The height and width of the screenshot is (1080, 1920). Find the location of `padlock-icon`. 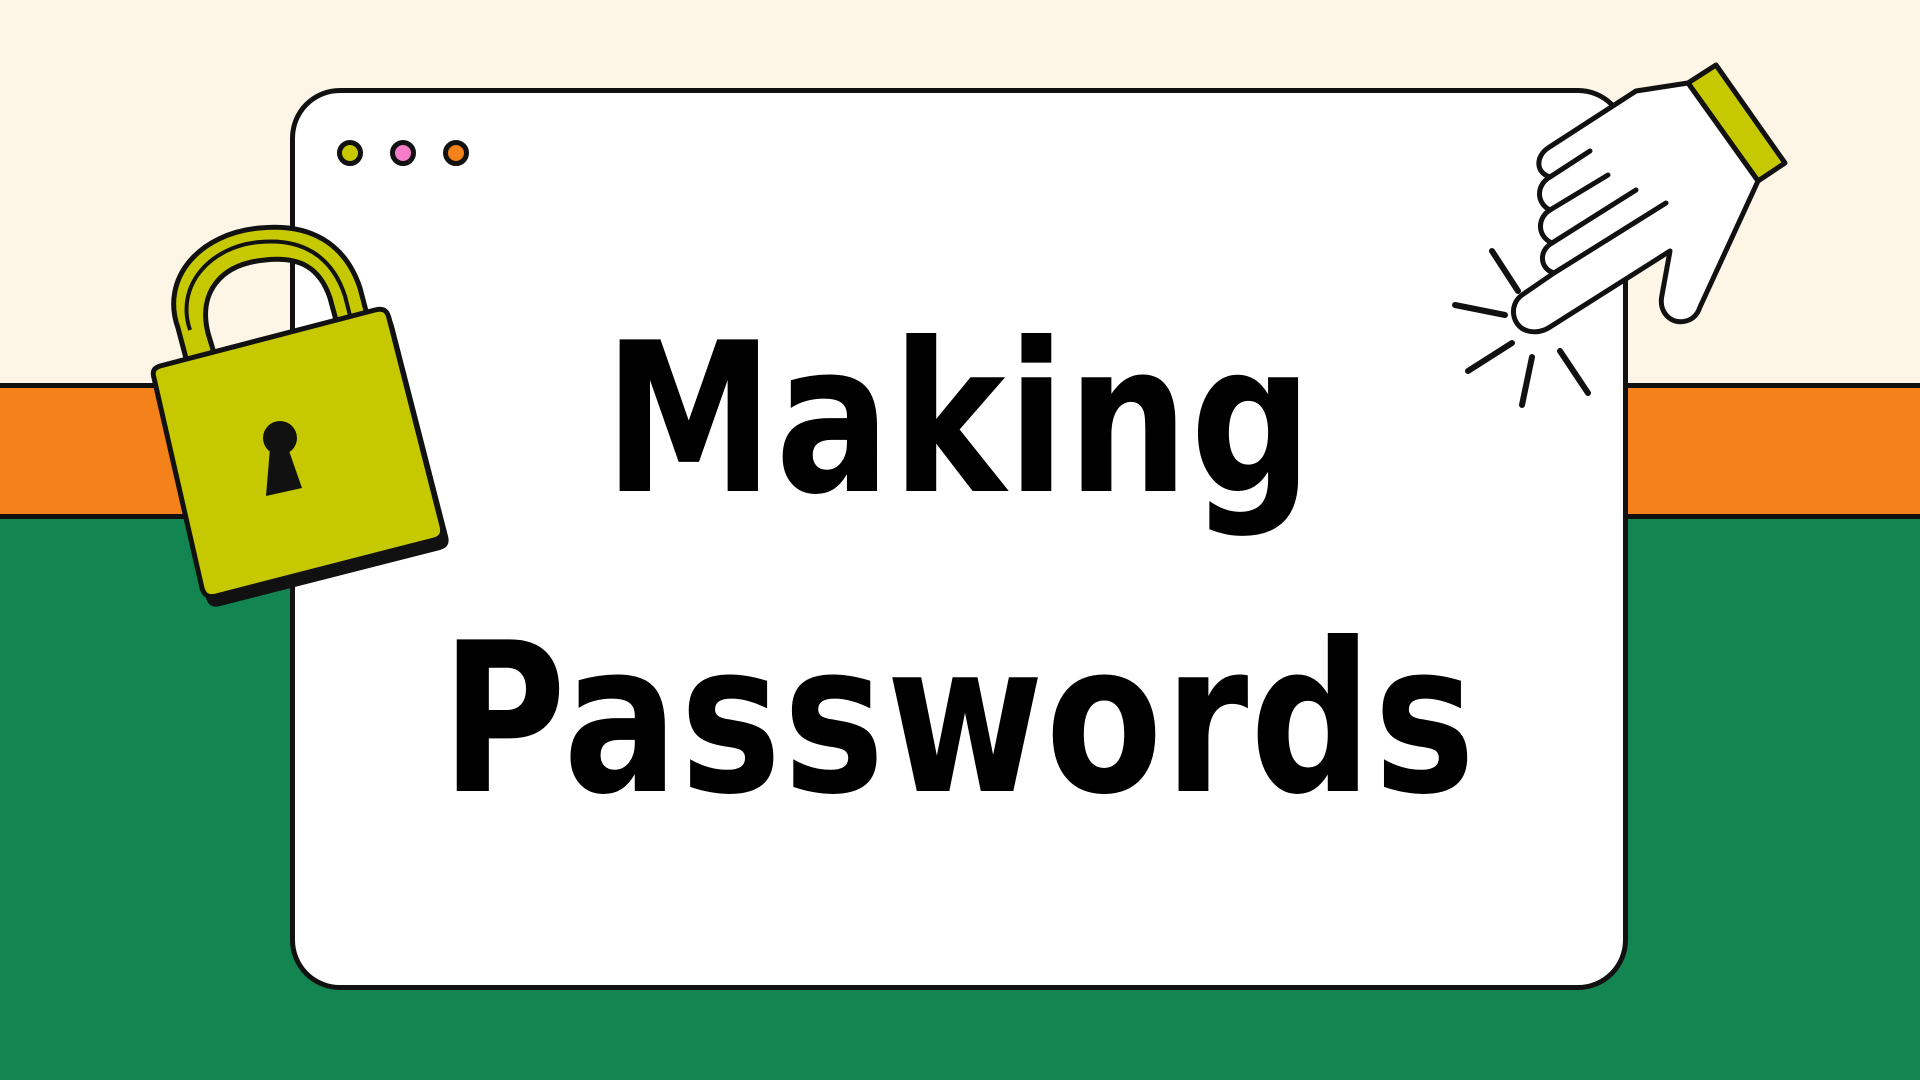

padlock-icon is located at coordinates (299, 415).